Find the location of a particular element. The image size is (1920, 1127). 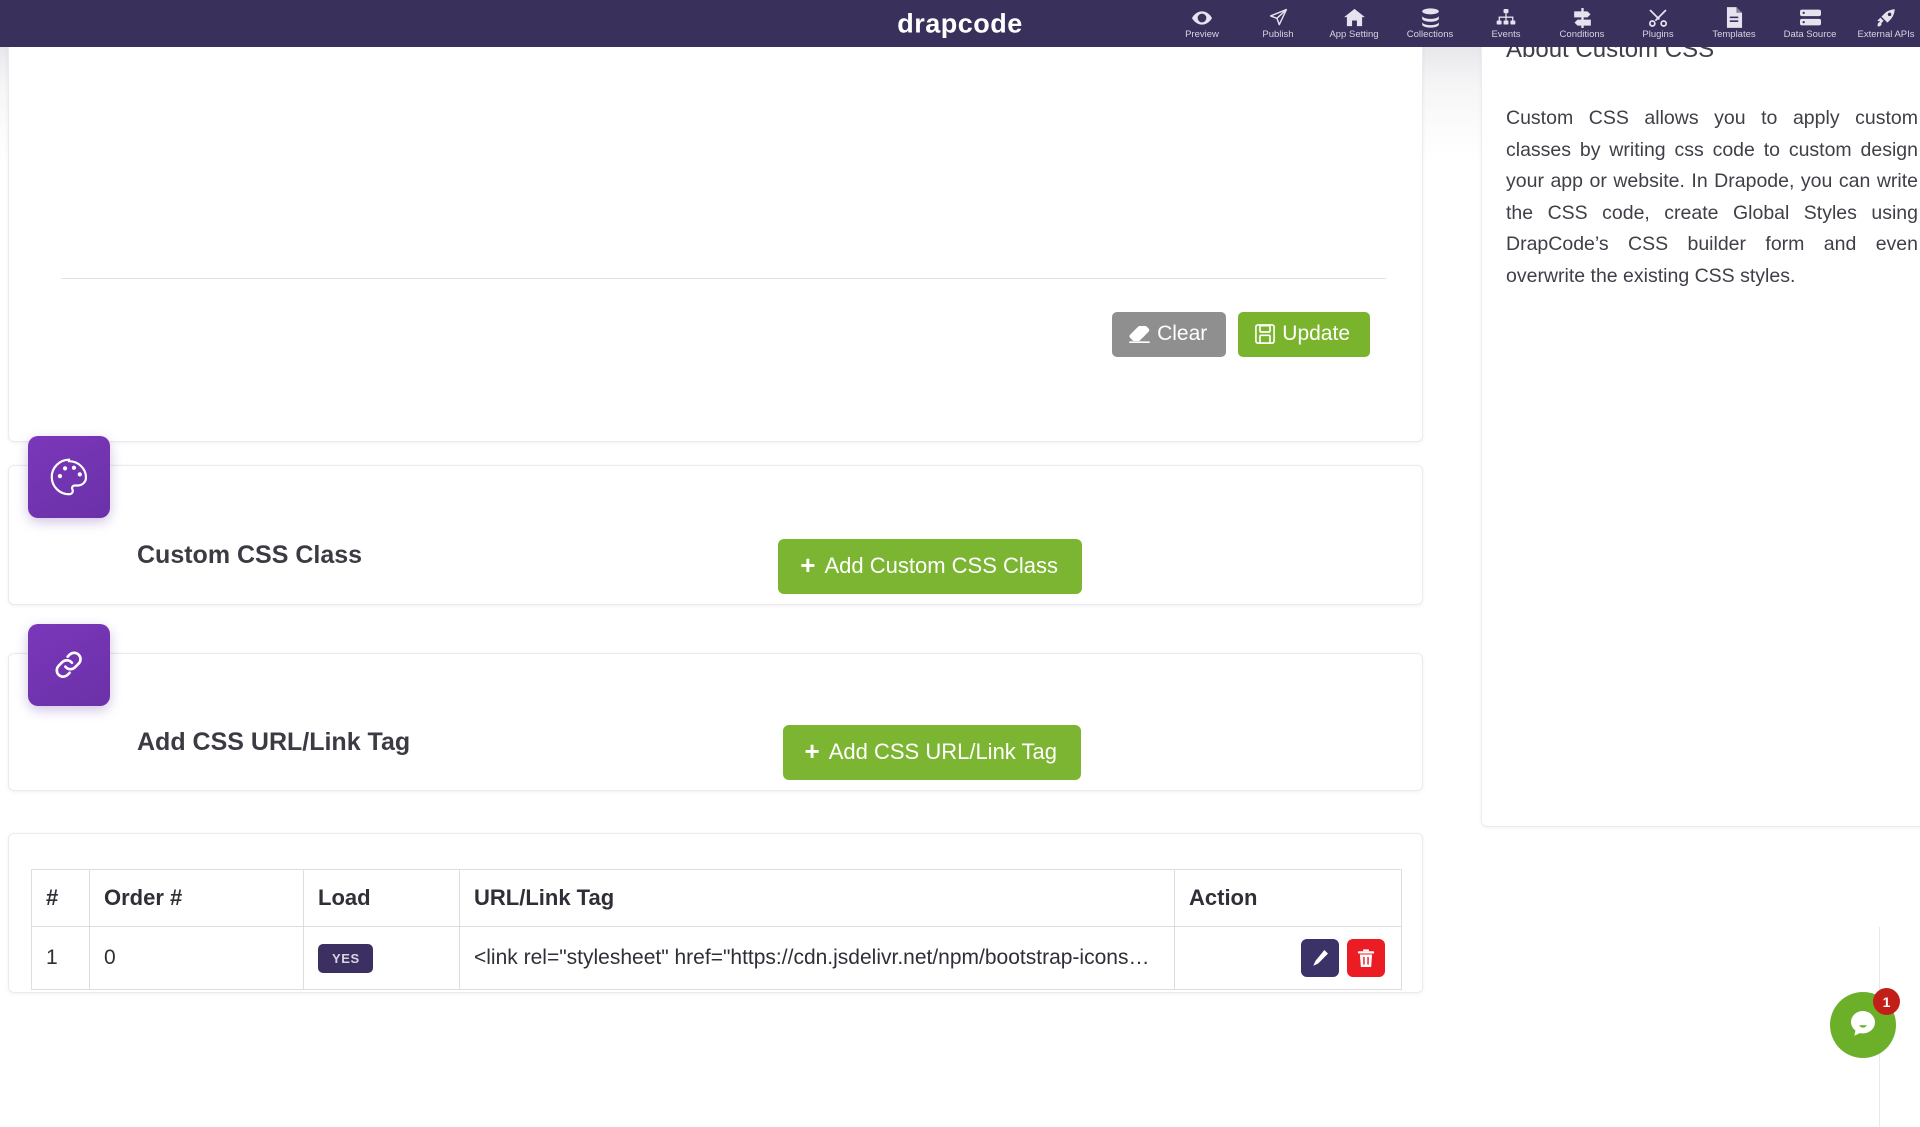

nav-item-events: Events is located at coordinates (1506, 23).